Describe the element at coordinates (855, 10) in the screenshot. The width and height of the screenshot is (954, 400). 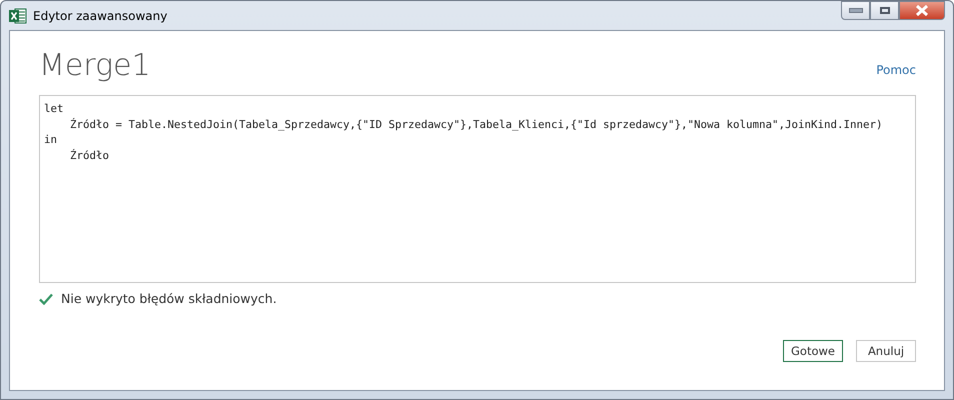
I see `minimize-button` at that location.